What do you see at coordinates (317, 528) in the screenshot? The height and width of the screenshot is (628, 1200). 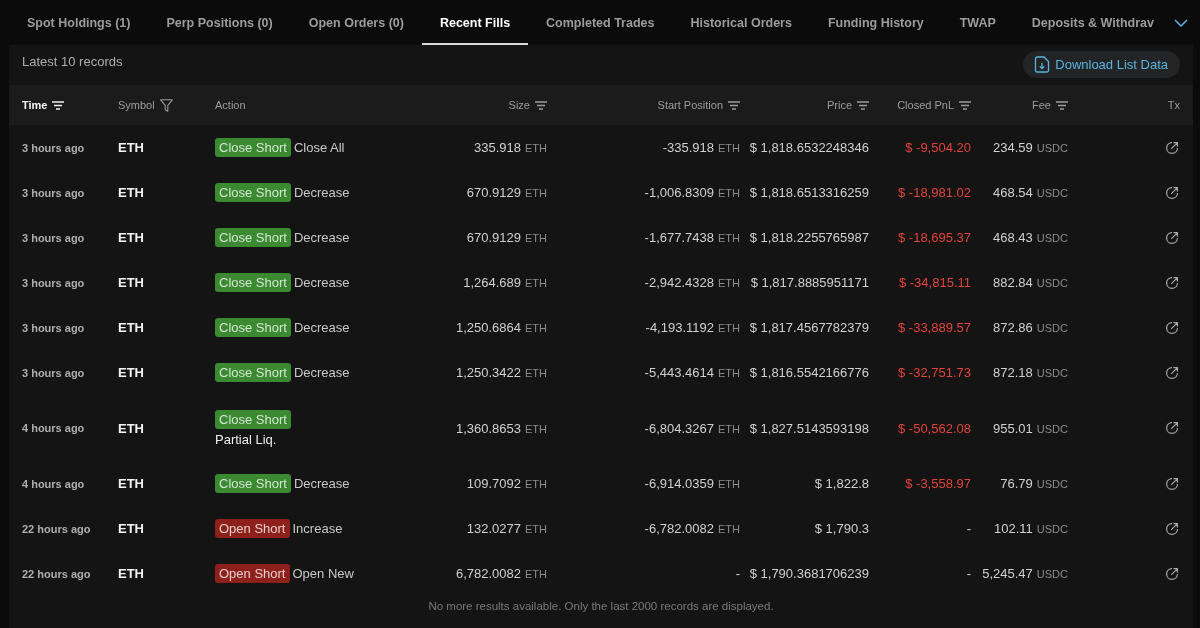 I see `action-detail: Increase` at bounding box center [317, 528].